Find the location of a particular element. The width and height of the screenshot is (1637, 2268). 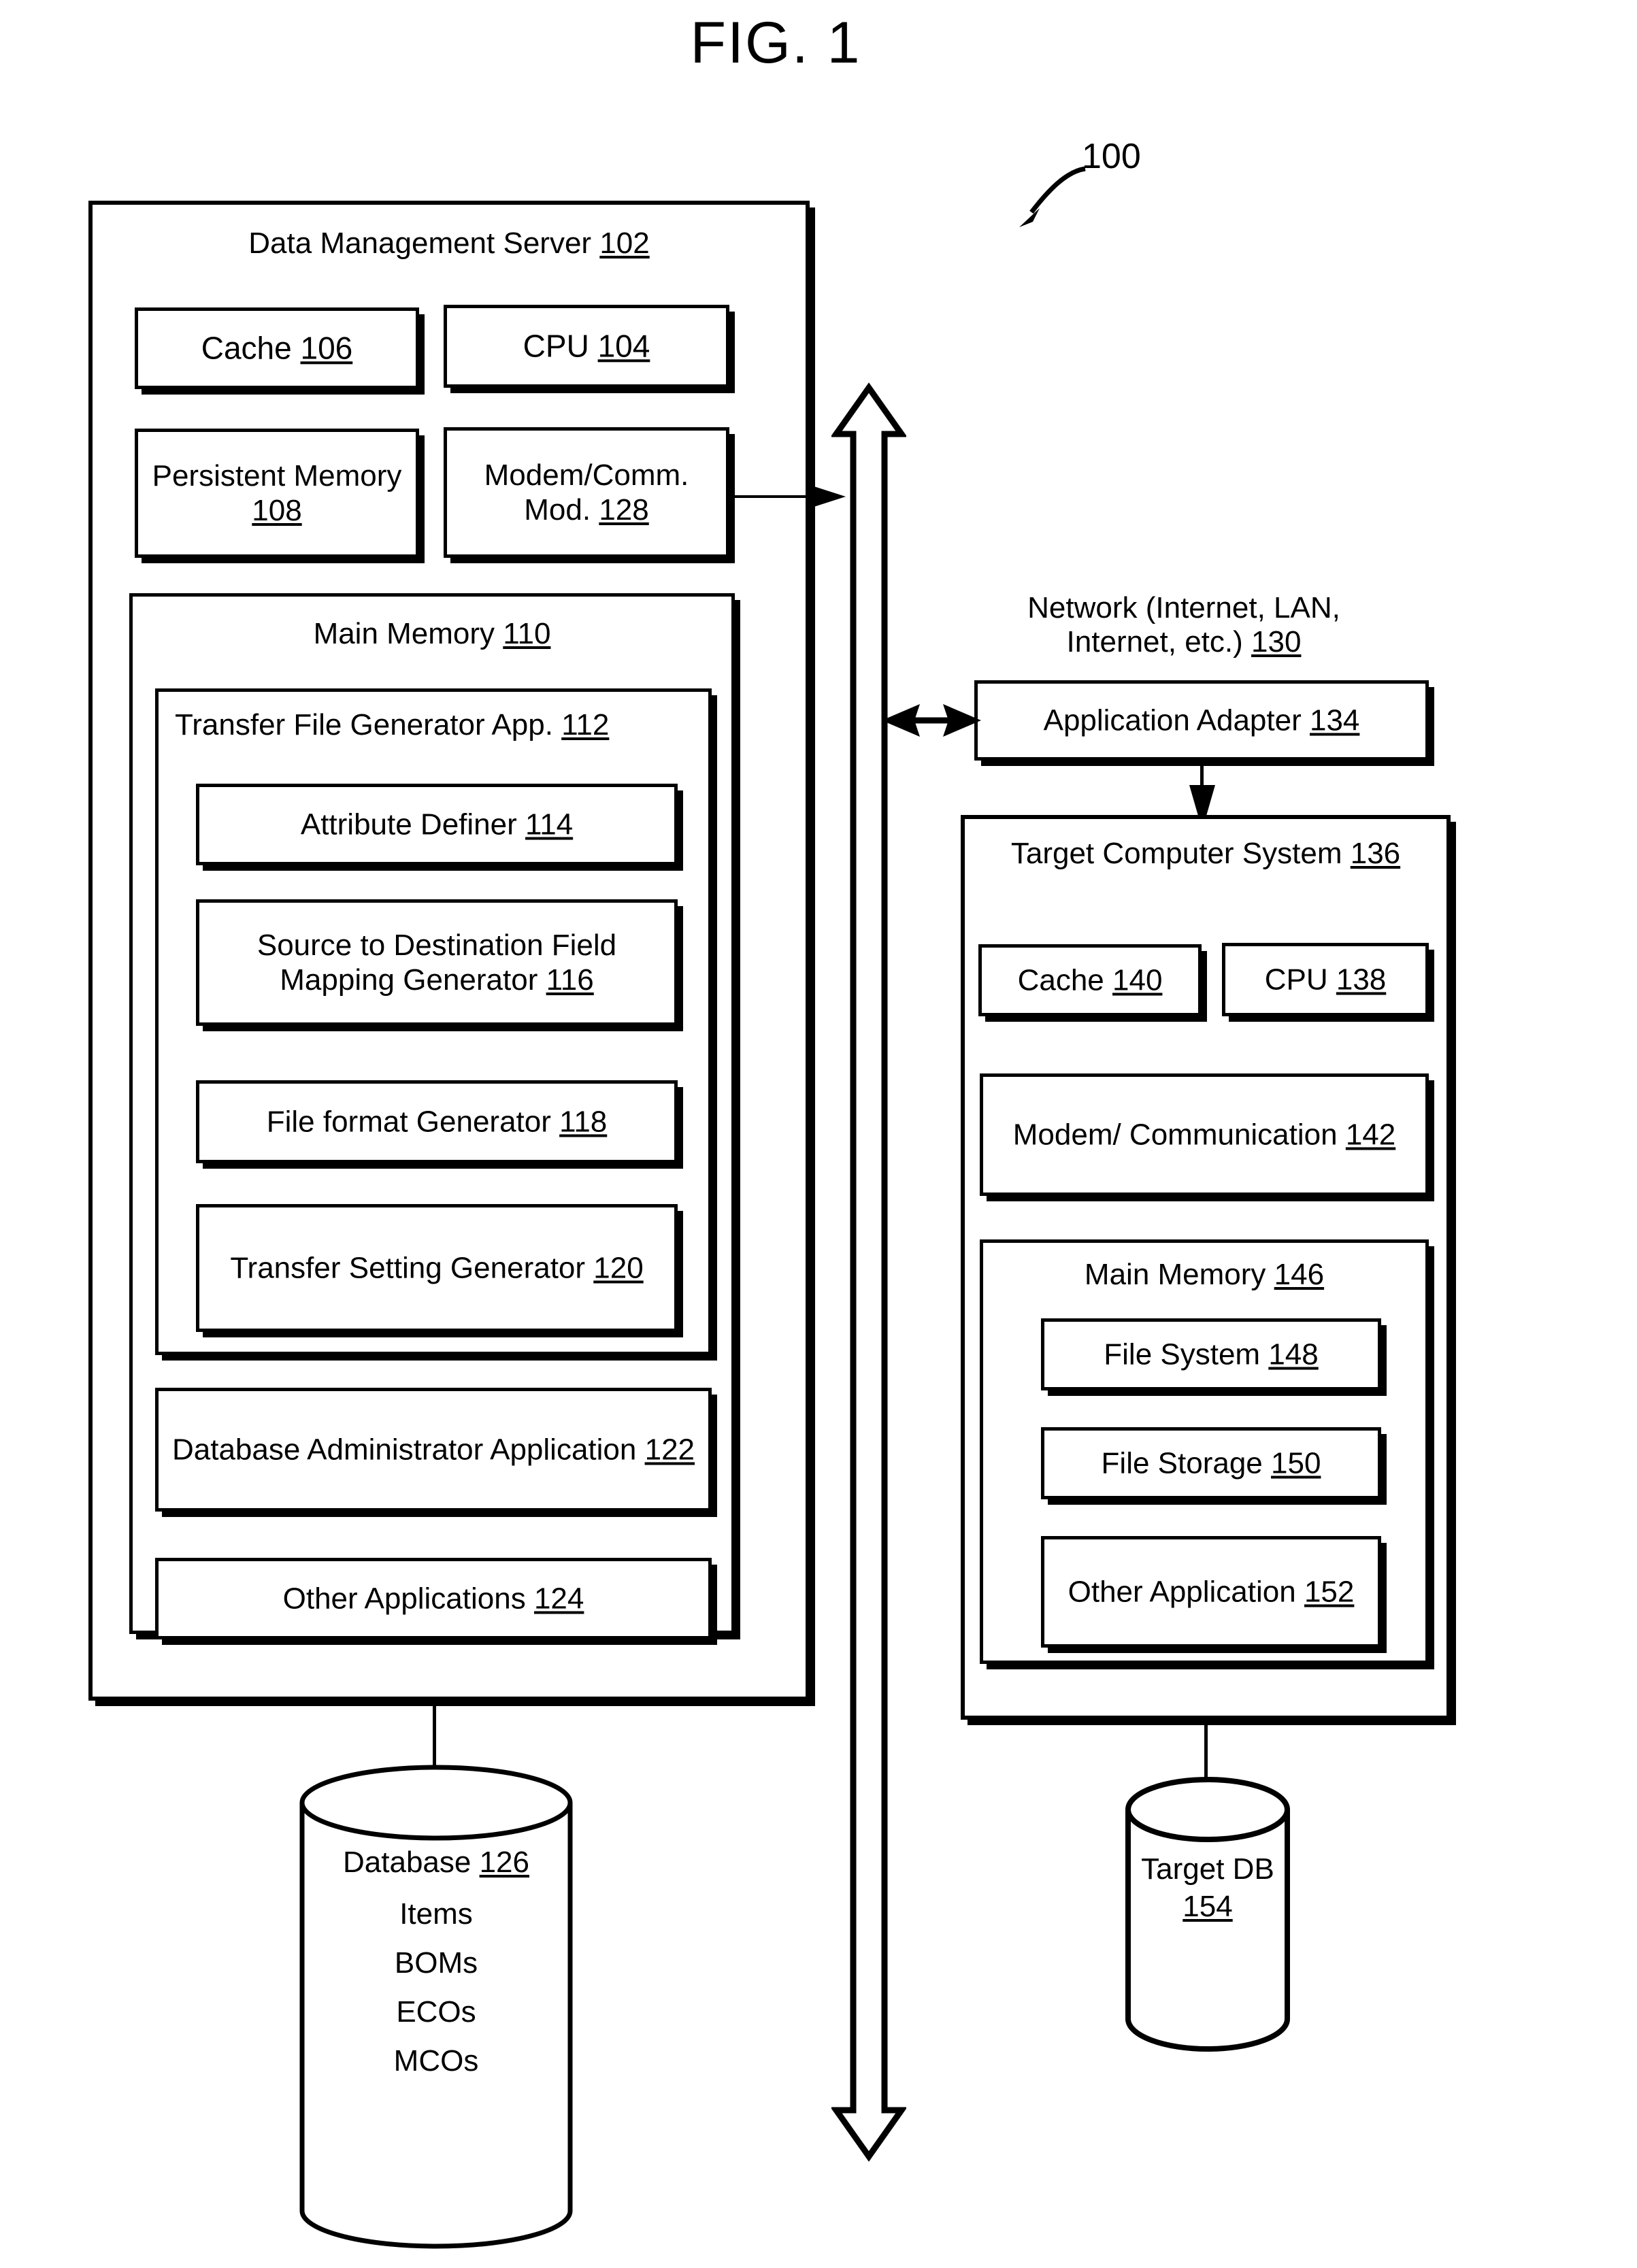

other-applications-124-label: Other Applications 124 is located at coordinates (433, 1599).